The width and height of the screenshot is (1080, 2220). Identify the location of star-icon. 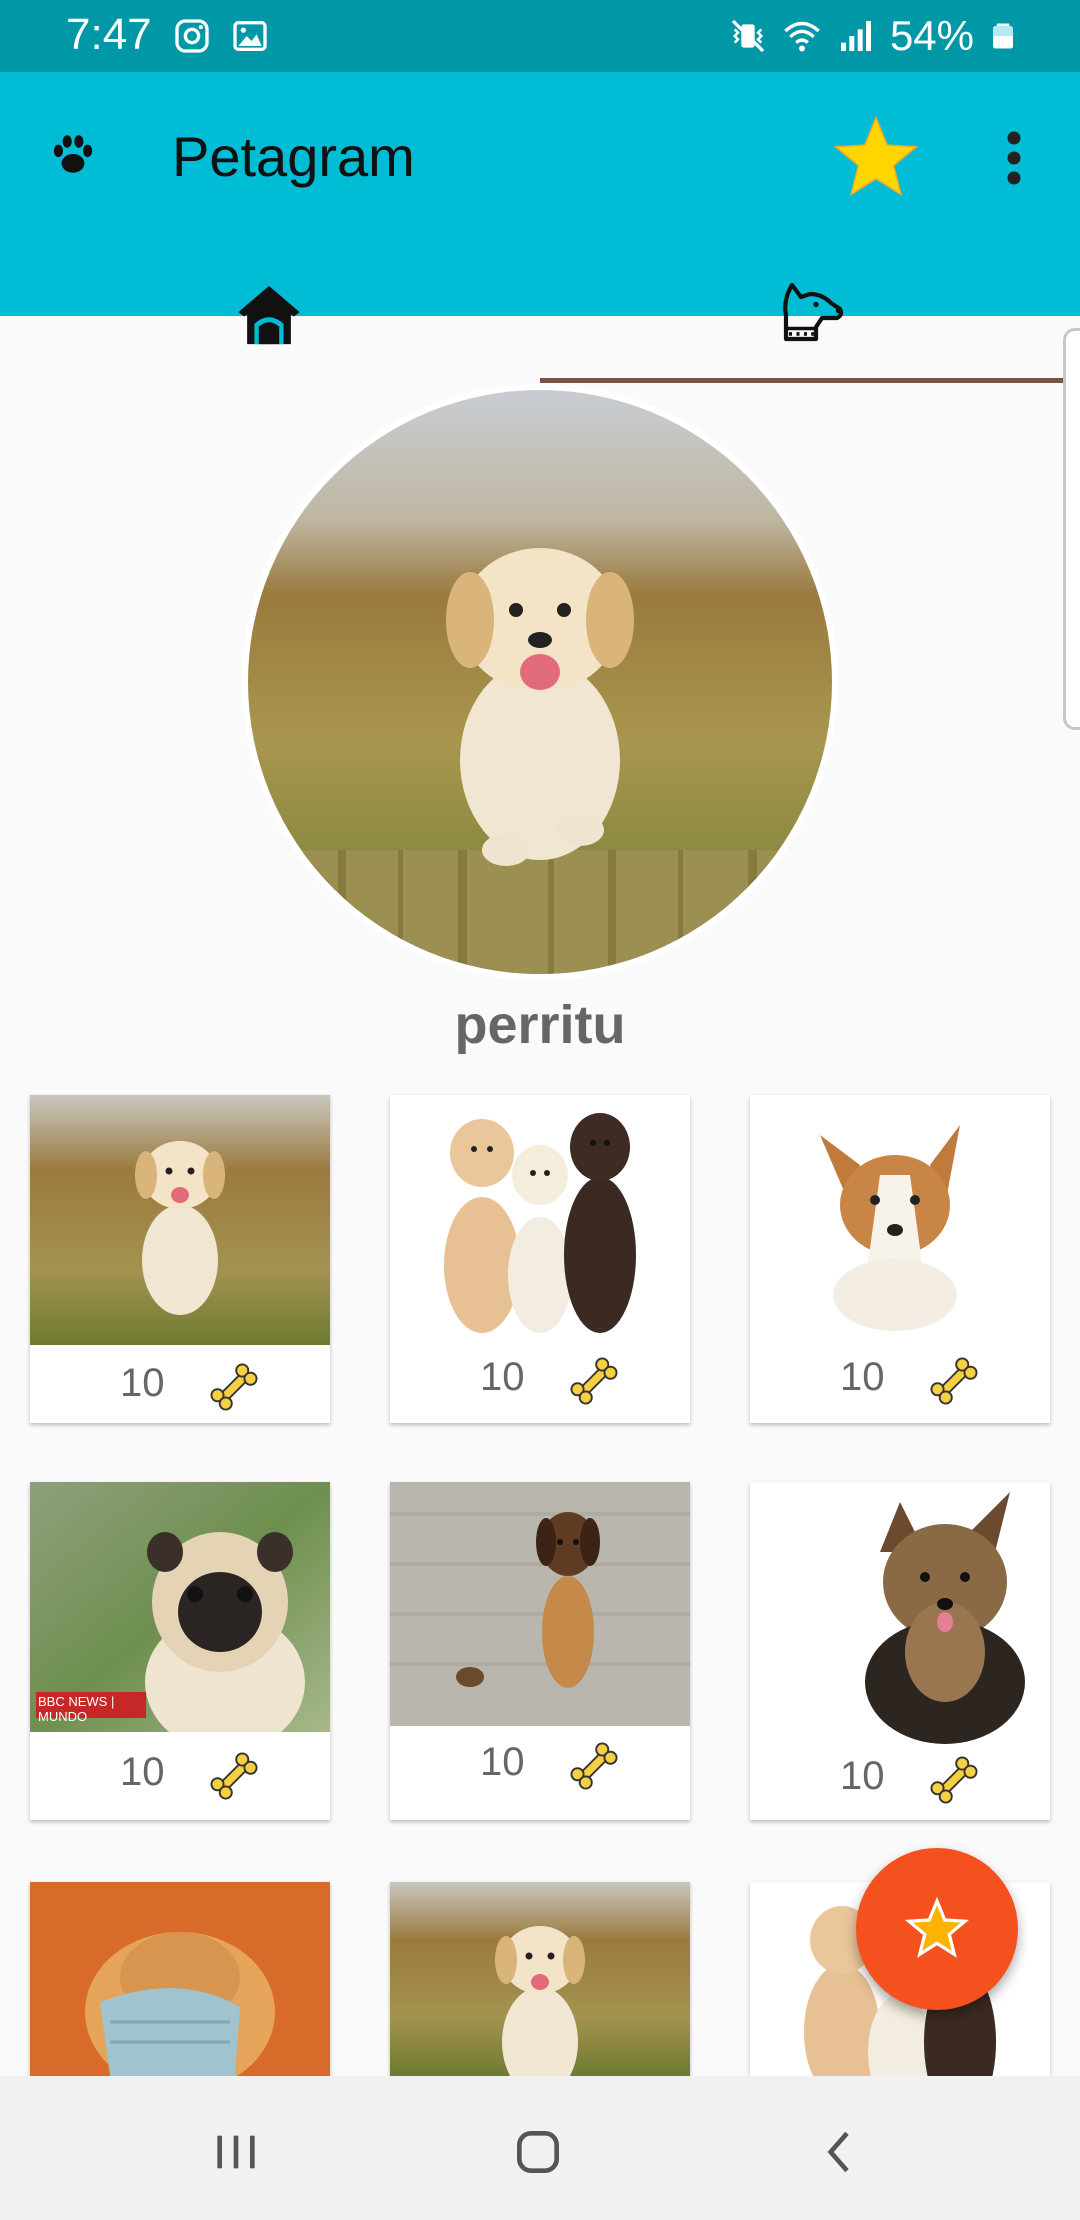
(937, 1927).